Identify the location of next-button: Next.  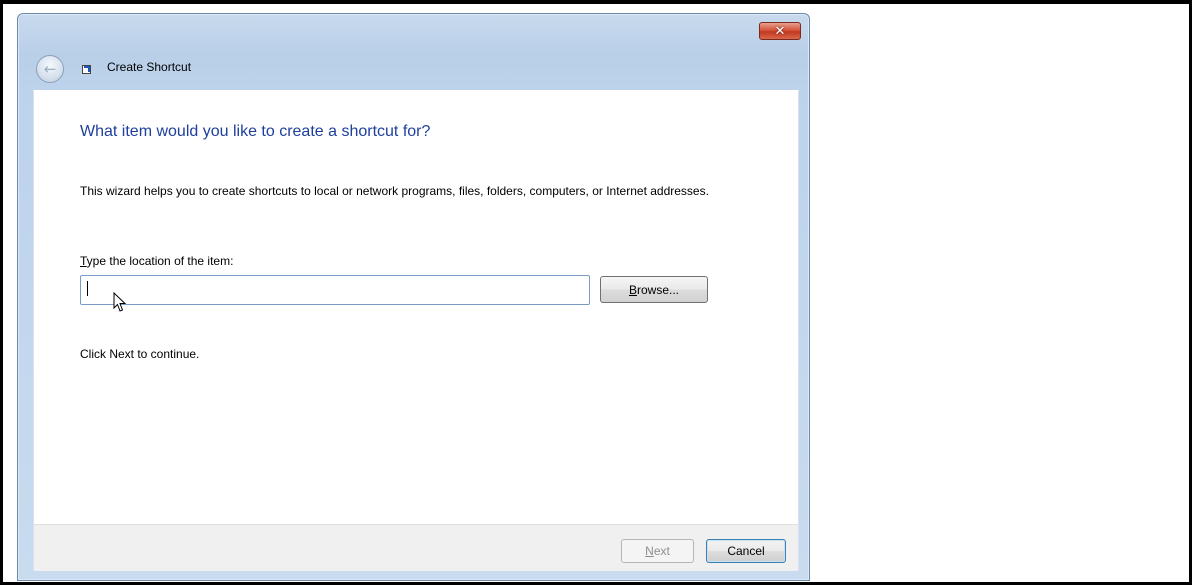
(657, 551).